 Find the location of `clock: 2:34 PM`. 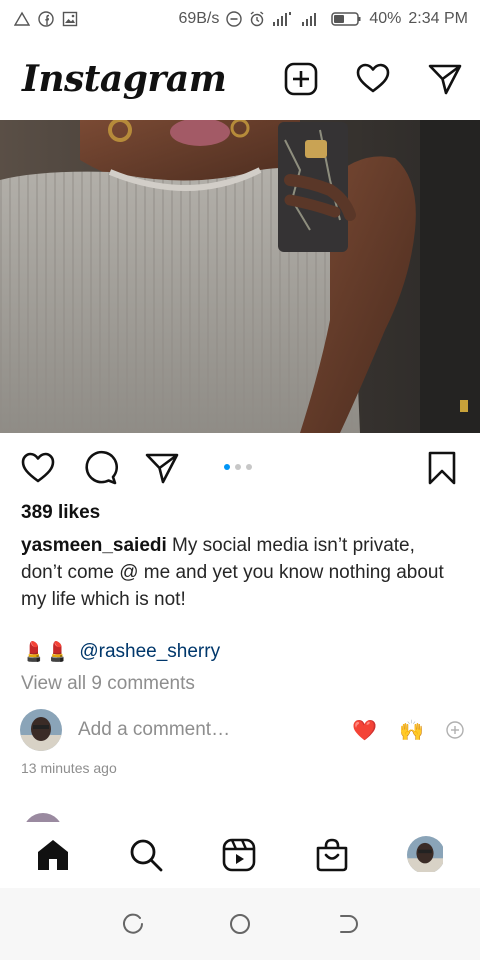

clock: 2:34 PM is located at coordinates (438, 18).